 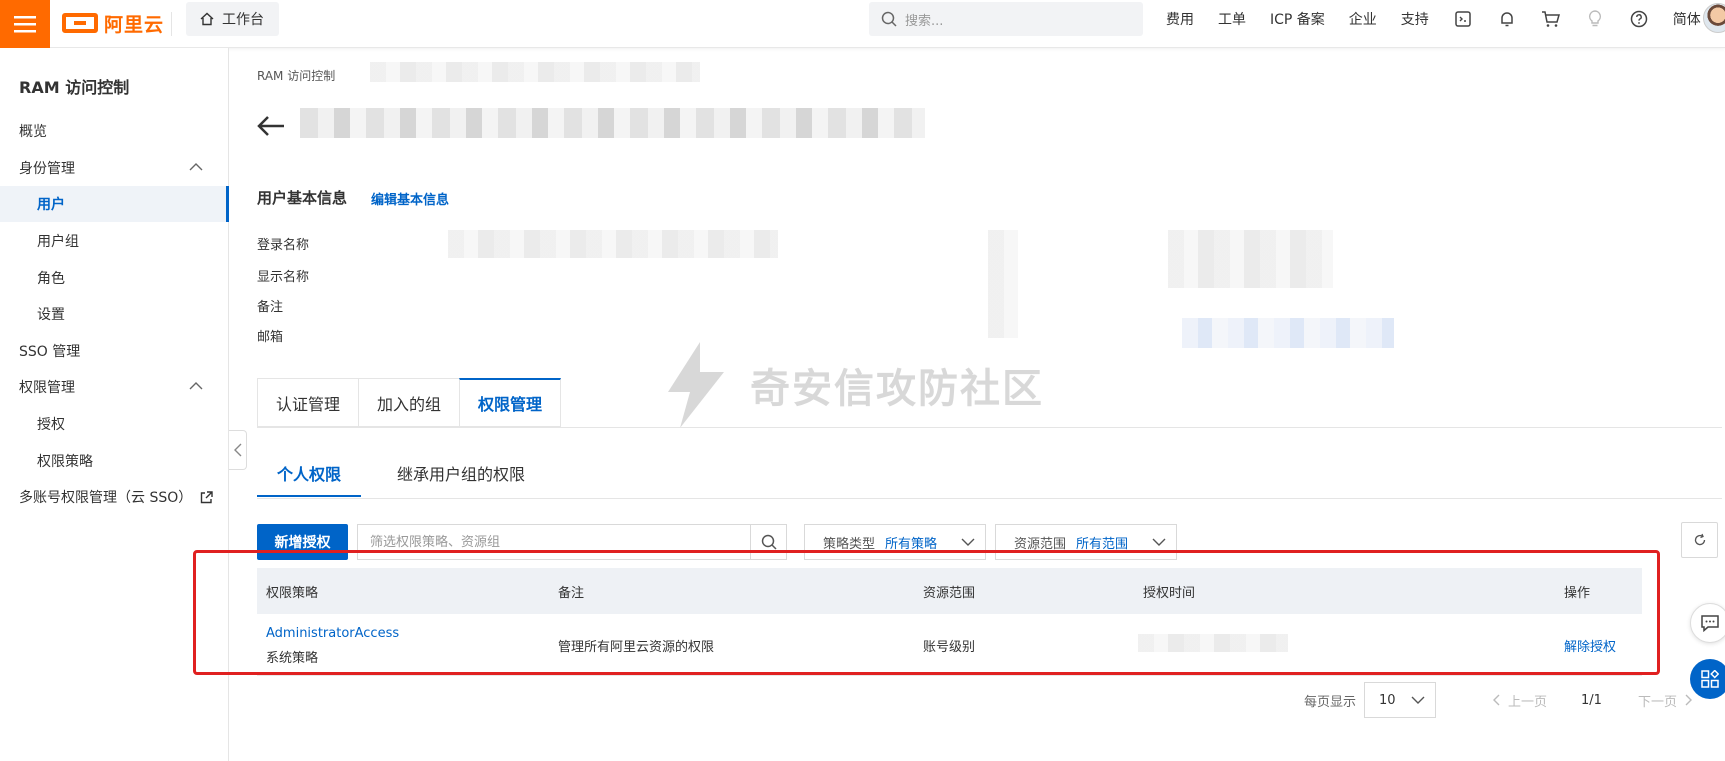 I want to click on prev-page-label: 上一页, so click(x=1528, y=702).